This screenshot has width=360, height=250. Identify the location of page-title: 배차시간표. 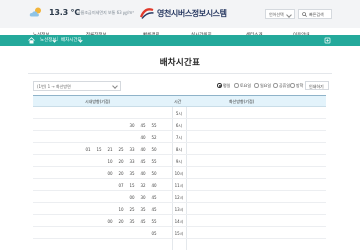
(180, 63).